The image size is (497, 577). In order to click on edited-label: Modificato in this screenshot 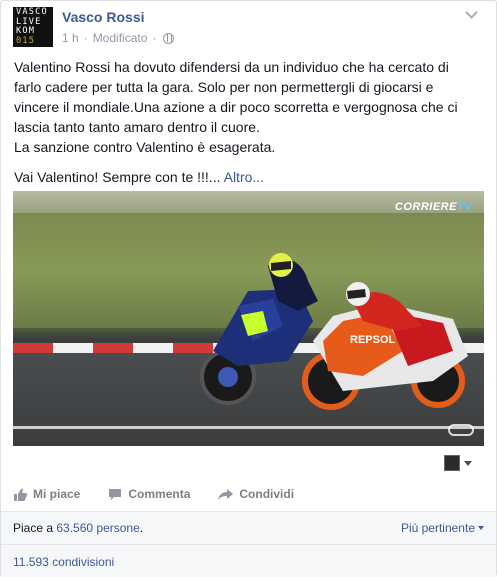, I will do `click(120, 38)`.